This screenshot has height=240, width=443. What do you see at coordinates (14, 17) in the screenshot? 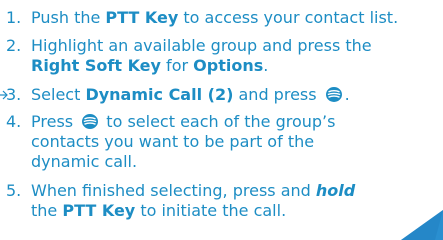
I see `step-number: 1.` at bounding box center [14, 17].